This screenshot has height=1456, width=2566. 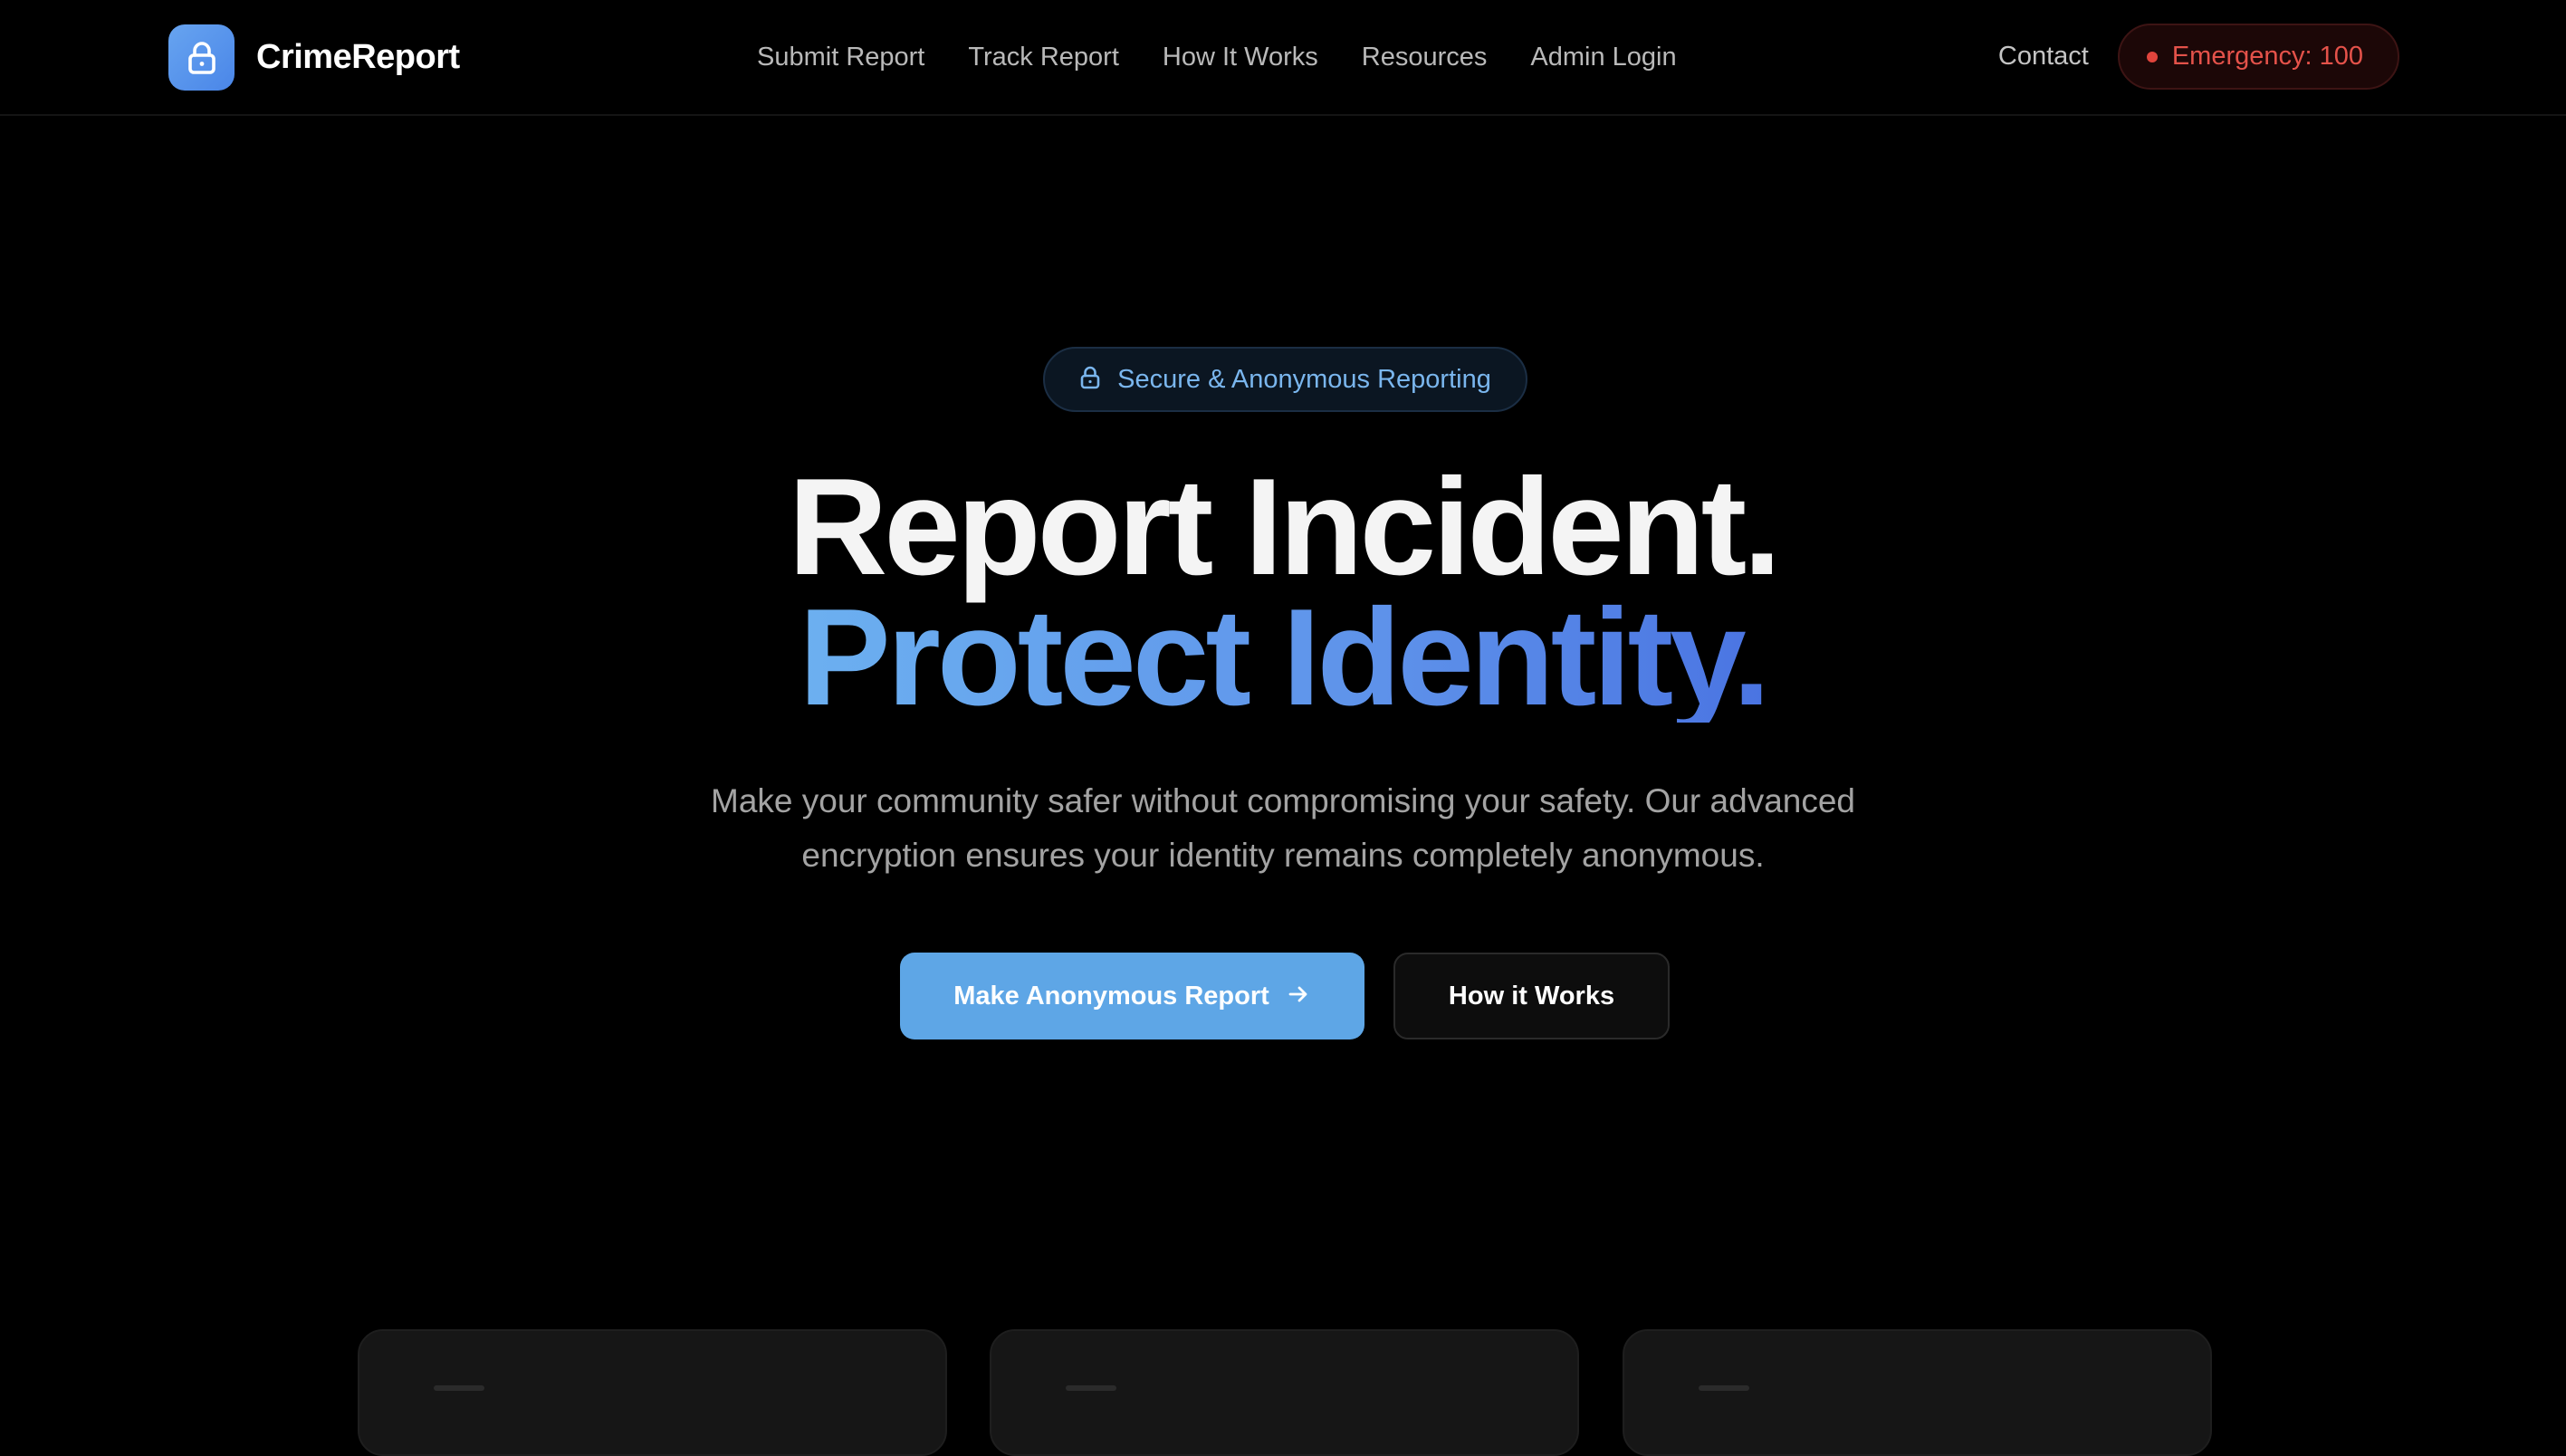 What do you see at coordinates (1240, 57) in the screenshot?
I see `nav-how-it-works: How It Works` at bounding box center [1240, 57].